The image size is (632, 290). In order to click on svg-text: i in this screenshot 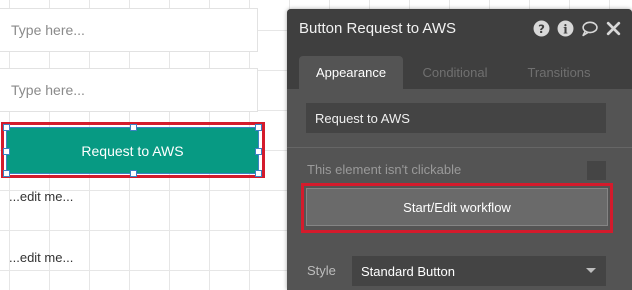, I will do `click(565, 29)`.